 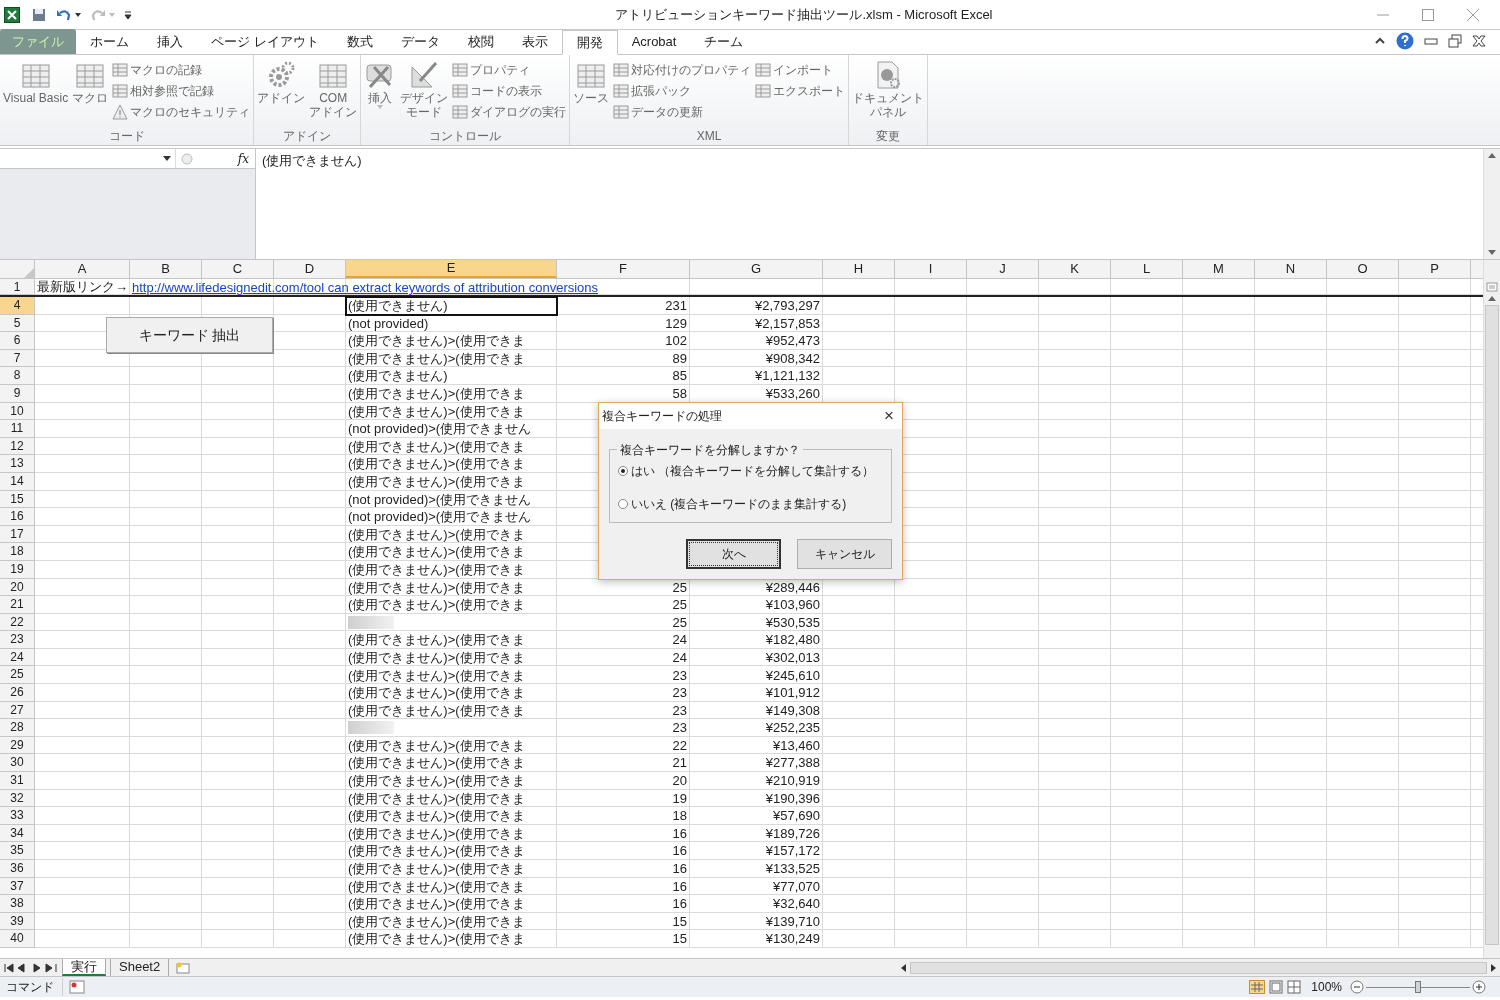 I want to click on scroll-left-icon, so click(x=904, y=967).